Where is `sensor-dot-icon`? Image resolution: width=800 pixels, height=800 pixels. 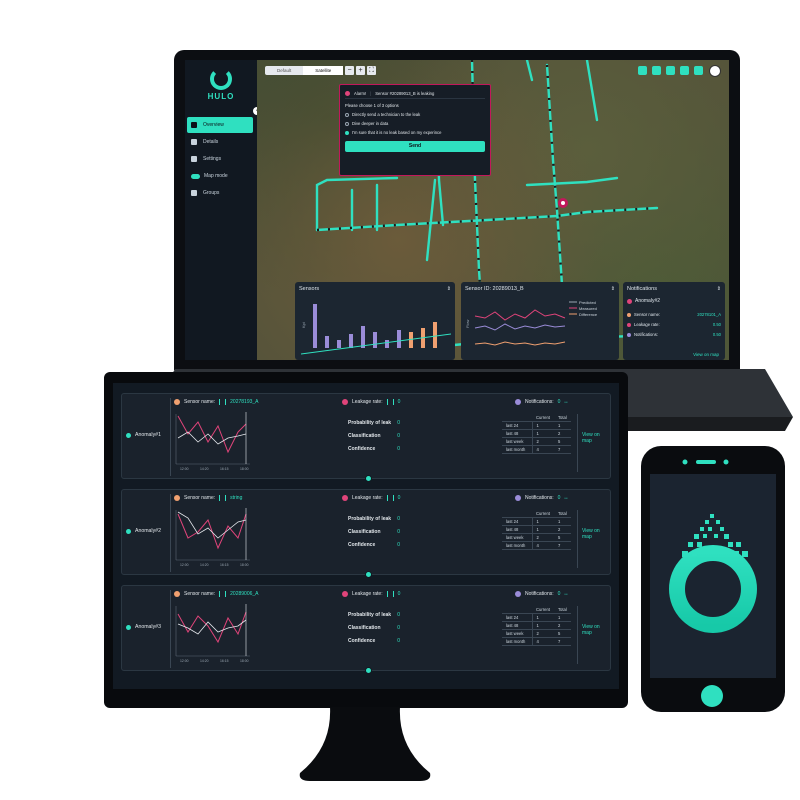
sensor-dot-icon is located at coordinates (629, 314).